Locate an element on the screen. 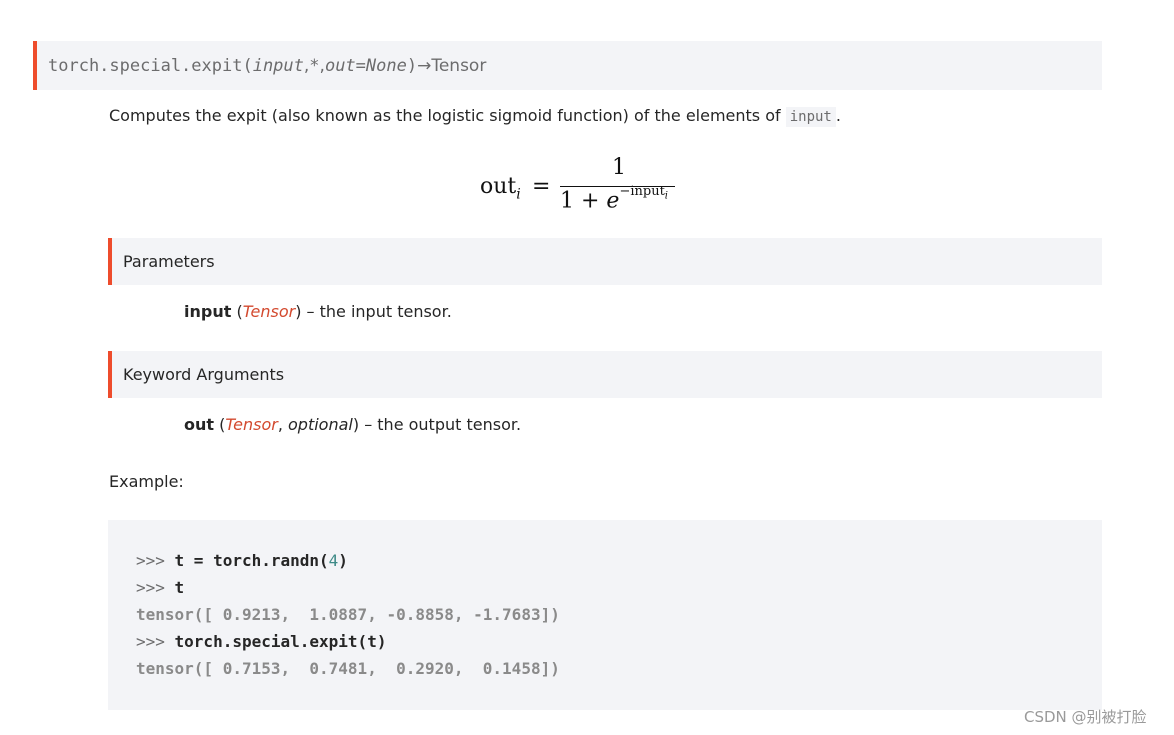  signature-arg-out: out=None is located at coordinates (365, 65).